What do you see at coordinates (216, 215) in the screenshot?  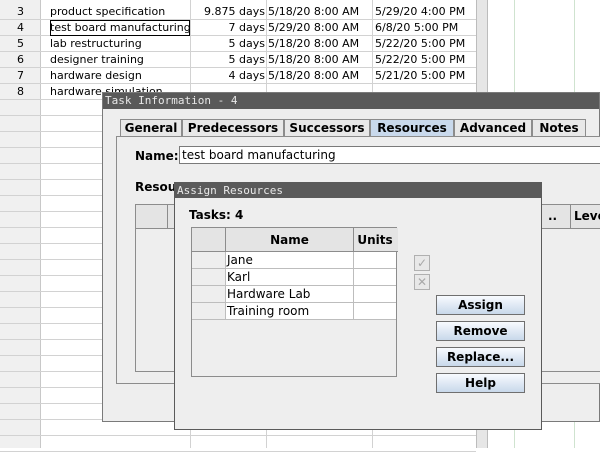 I see `tasks-label: Tasks: 4` at bounding box center [216, 215].